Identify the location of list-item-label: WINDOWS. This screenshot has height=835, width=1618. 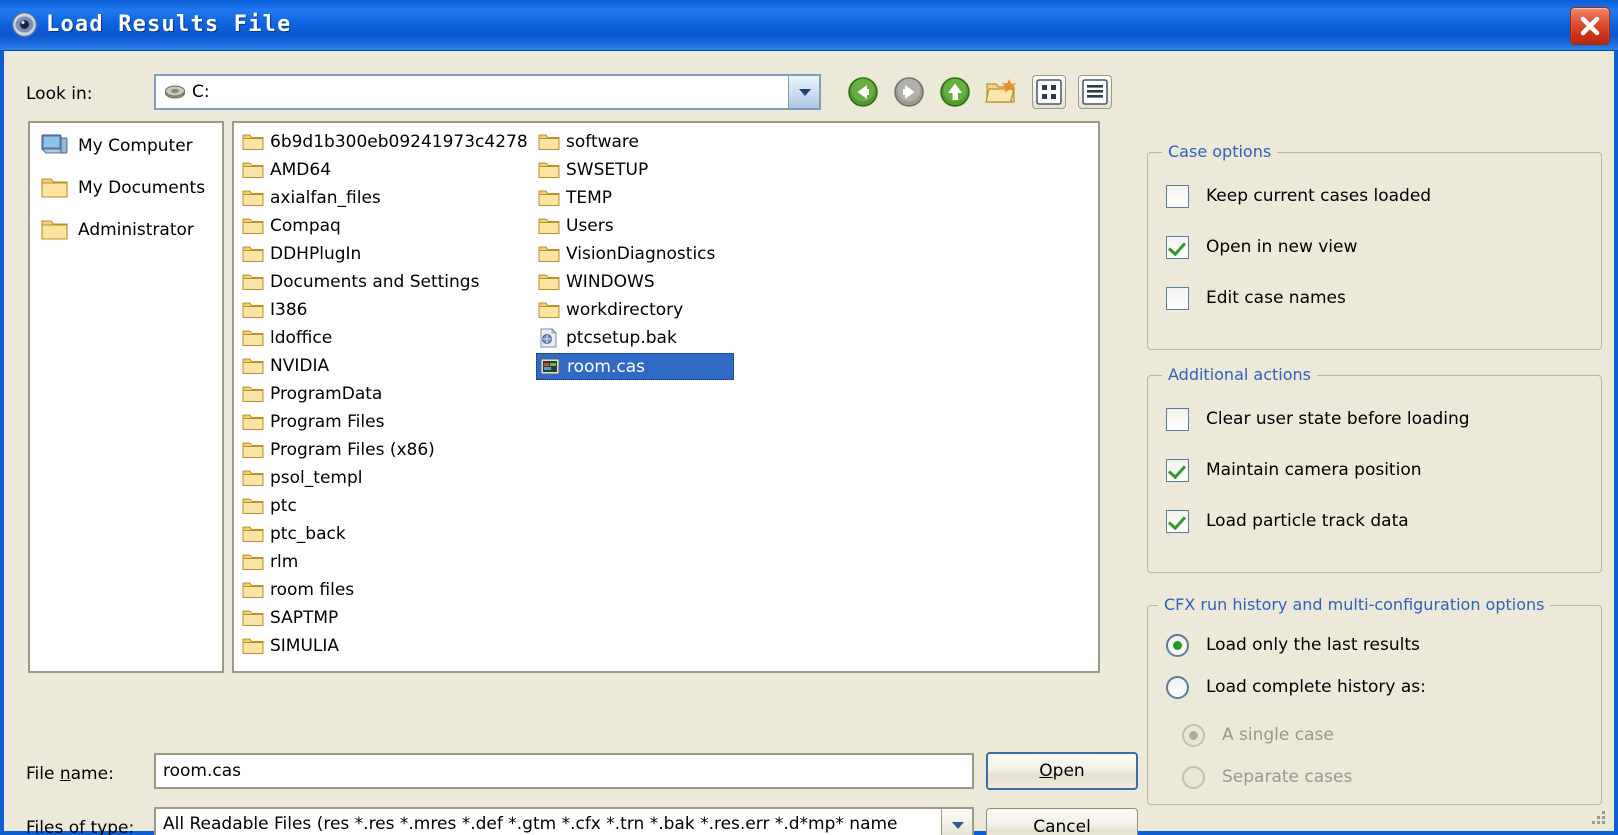
(610, 282).